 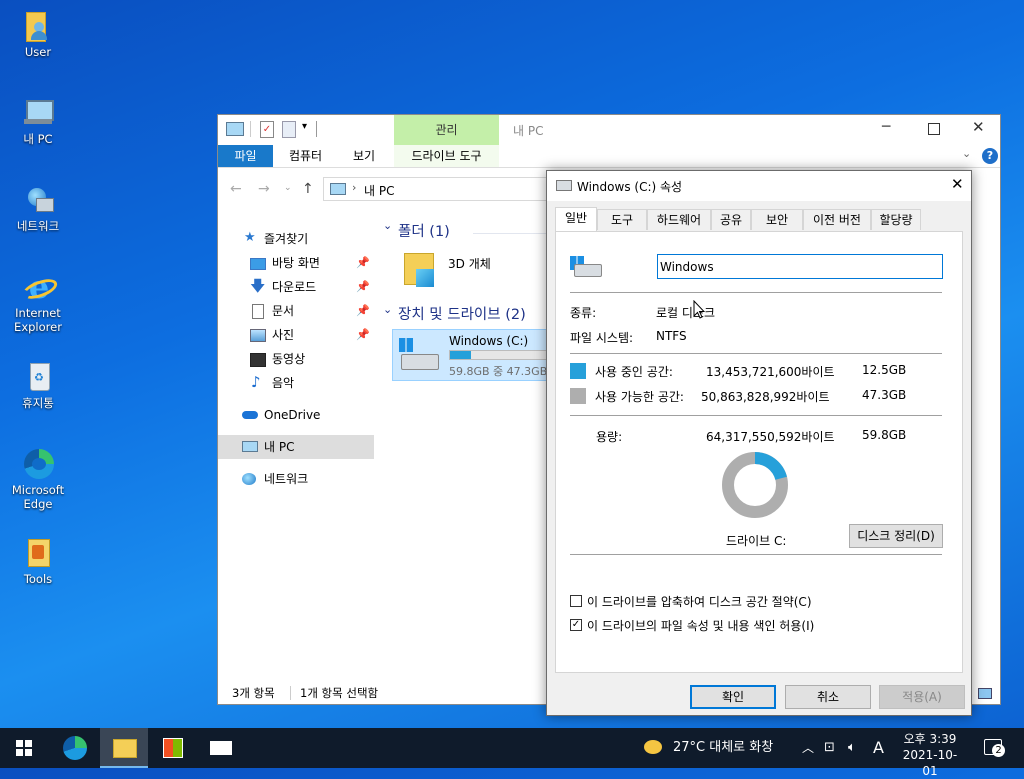 What do you see at coordinates (828, 697) in the screenshot?
I see `cancel-button: 취소` at bounding box center [828, 697].